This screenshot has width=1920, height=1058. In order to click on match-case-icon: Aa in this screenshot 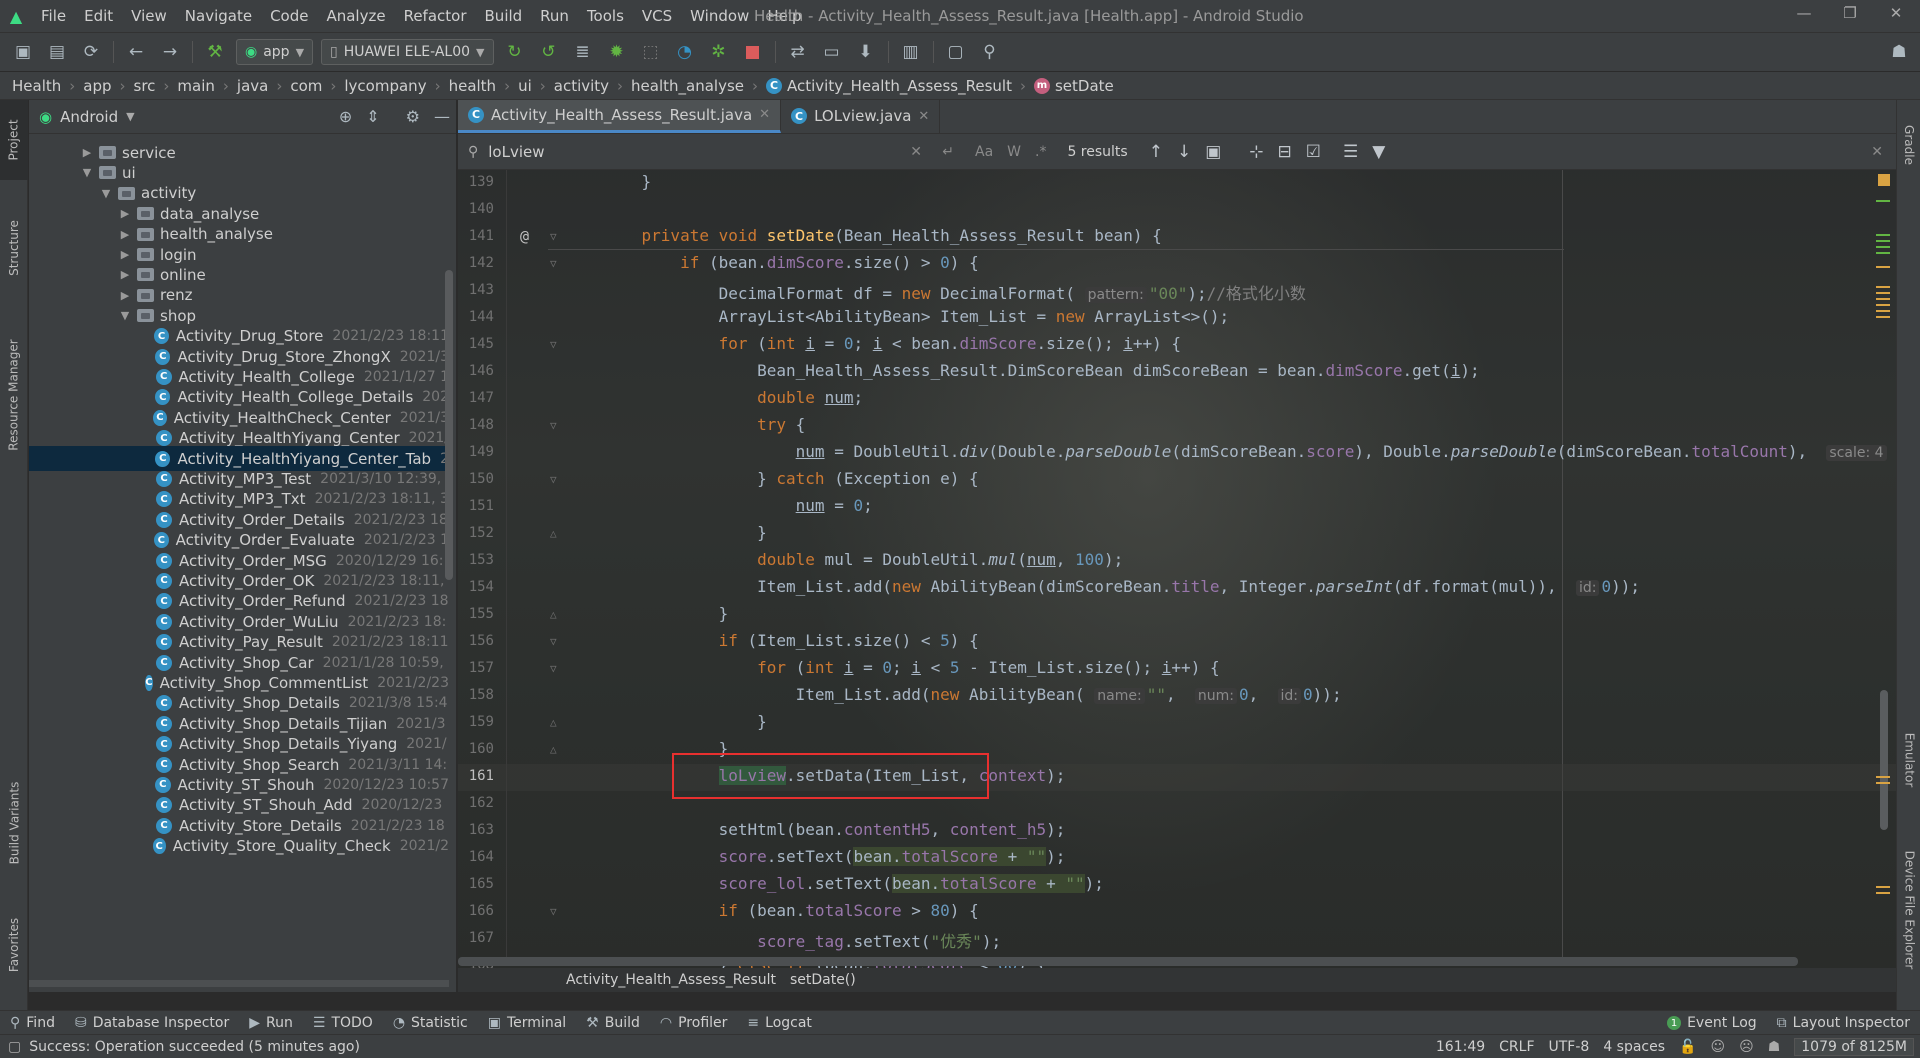, I will do `click(984, 152)`.